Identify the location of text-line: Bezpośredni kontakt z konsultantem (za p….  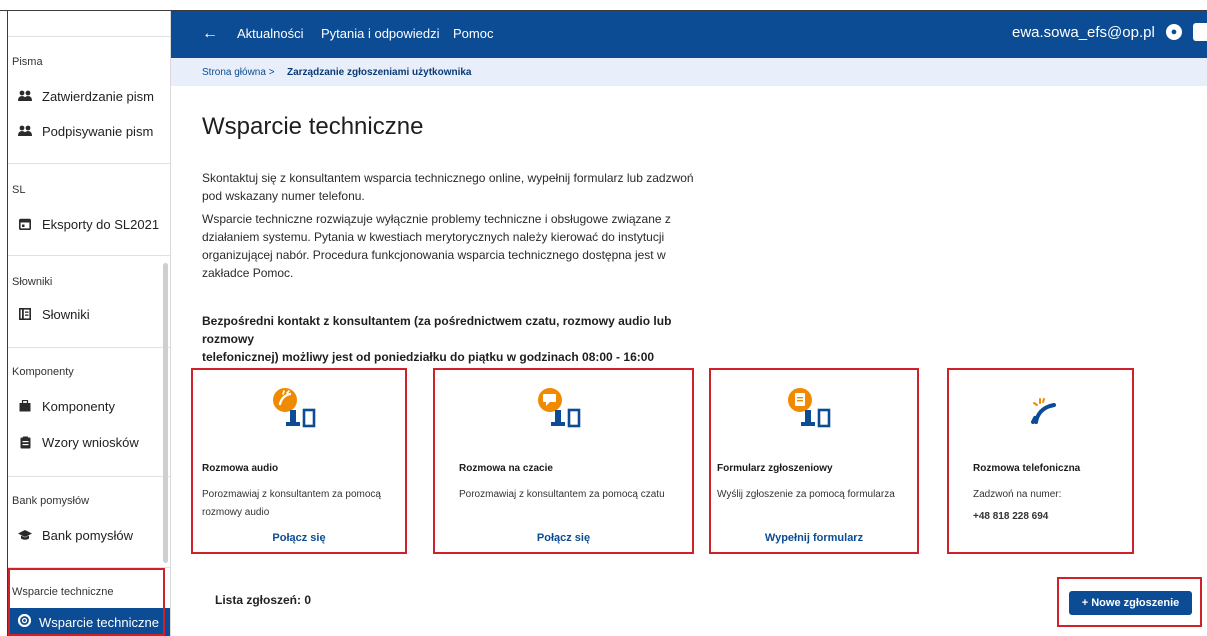
(437, 330).